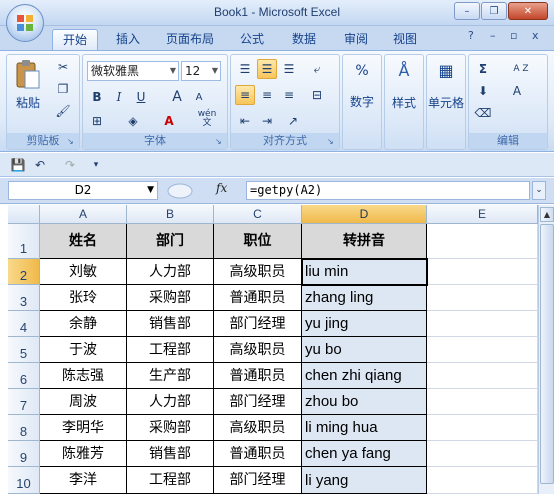 This screenshot has height=494, width=554. Describe the element at coordinates (471, 35) in the screenshot. I see `help-icon: ?` at that location.